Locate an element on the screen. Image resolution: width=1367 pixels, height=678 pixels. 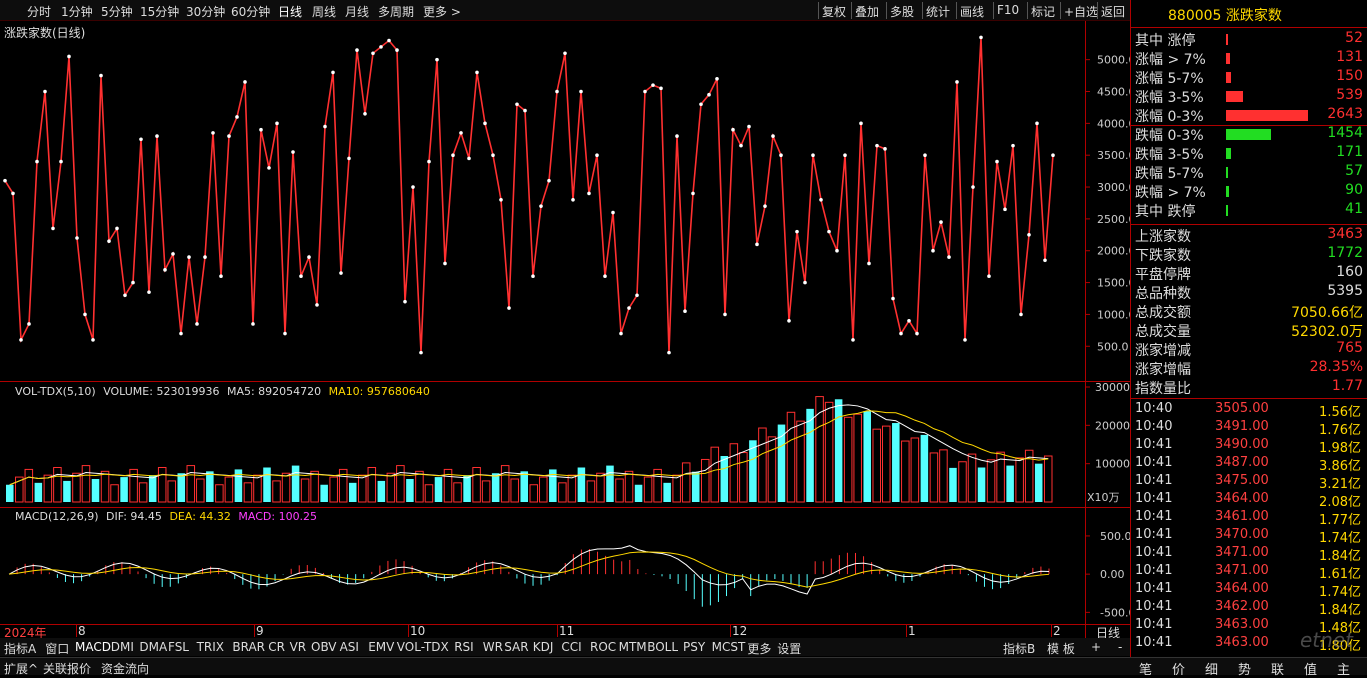
indicator-right-tab-2: + is located at coordinates (1096, 647).